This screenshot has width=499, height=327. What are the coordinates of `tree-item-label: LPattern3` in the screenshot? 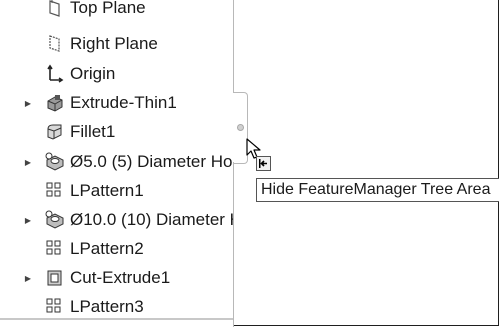 It's located at (107, 306).